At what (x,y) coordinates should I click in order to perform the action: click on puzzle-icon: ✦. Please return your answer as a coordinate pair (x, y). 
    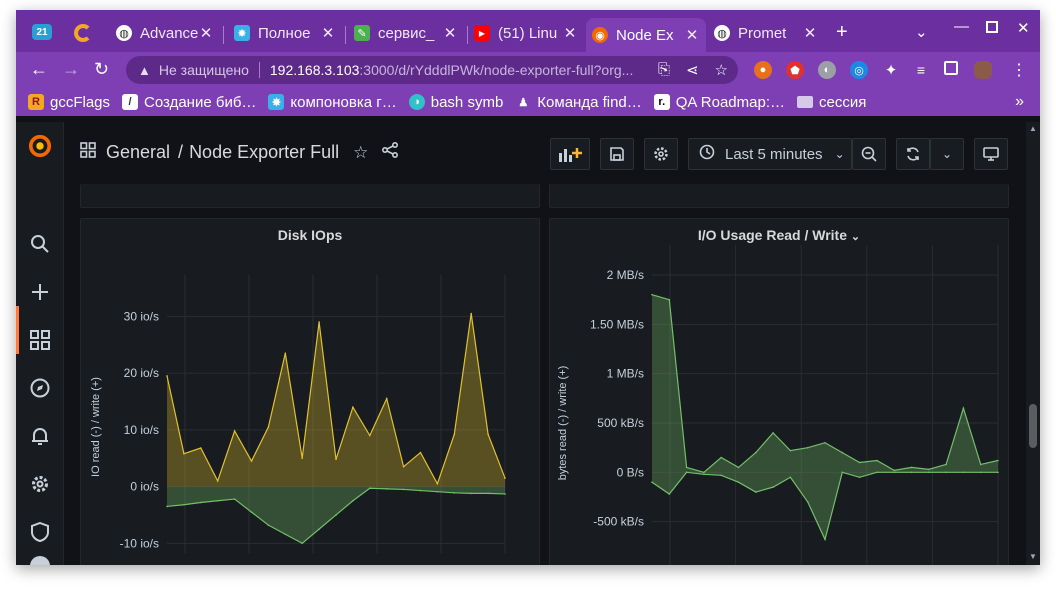
    Looking at the image, I should click on (891, 70).